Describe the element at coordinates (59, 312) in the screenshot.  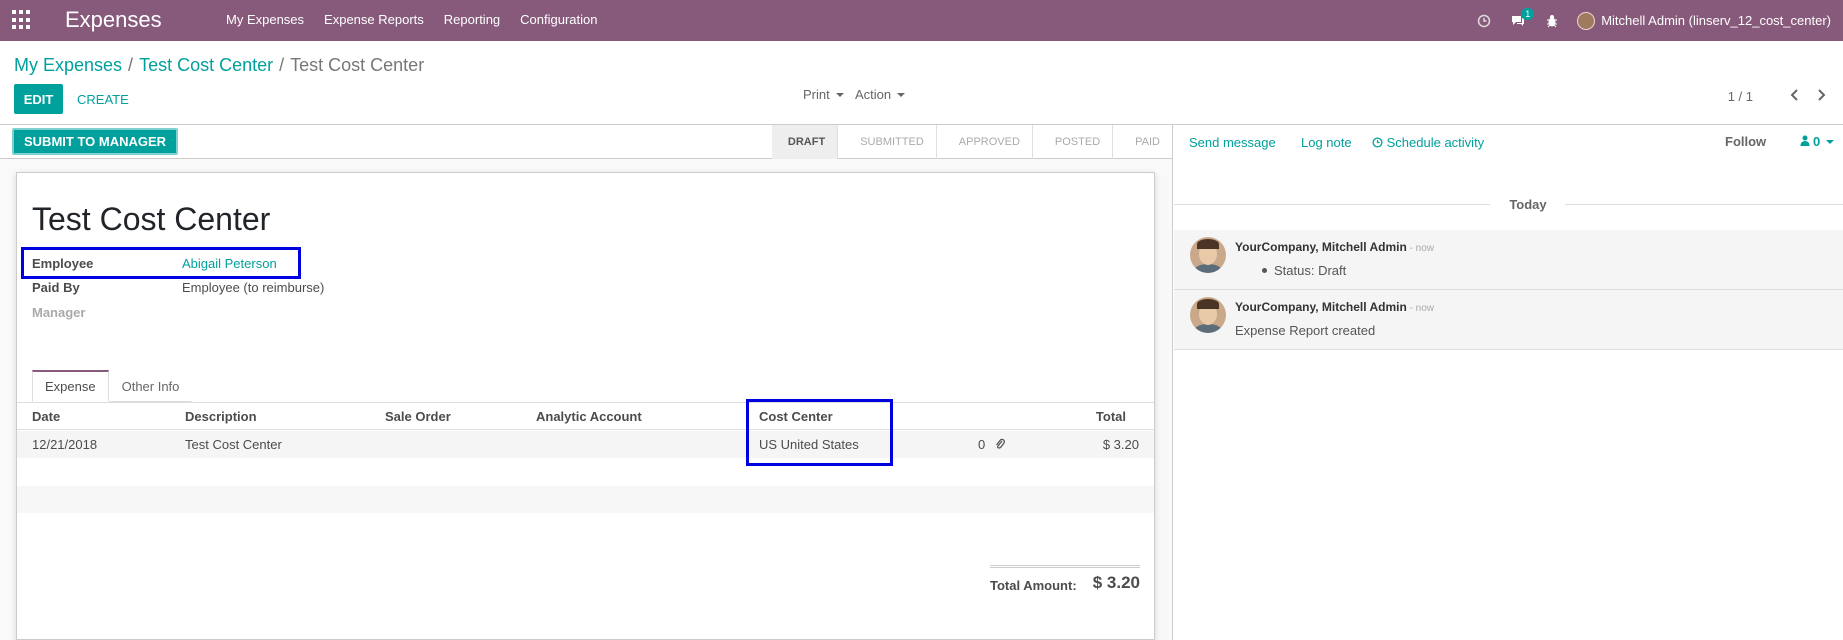
I see `manager-label: Manager` at that location.